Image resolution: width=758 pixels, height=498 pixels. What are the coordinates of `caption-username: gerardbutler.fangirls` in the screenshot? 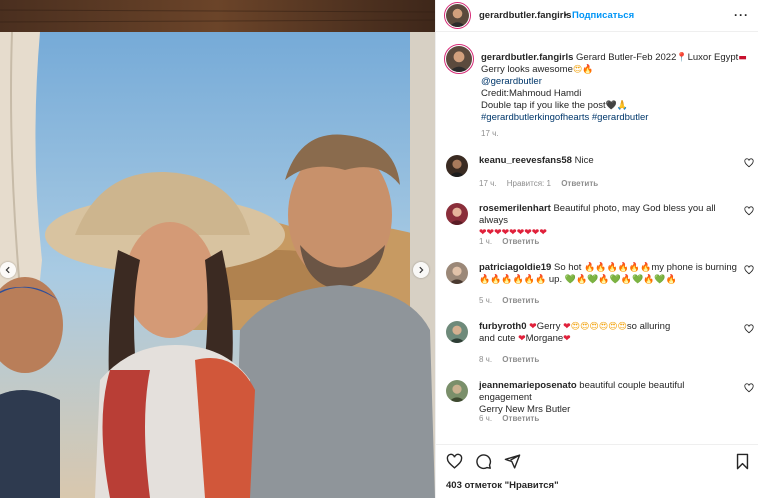 It's located at (527, 57).